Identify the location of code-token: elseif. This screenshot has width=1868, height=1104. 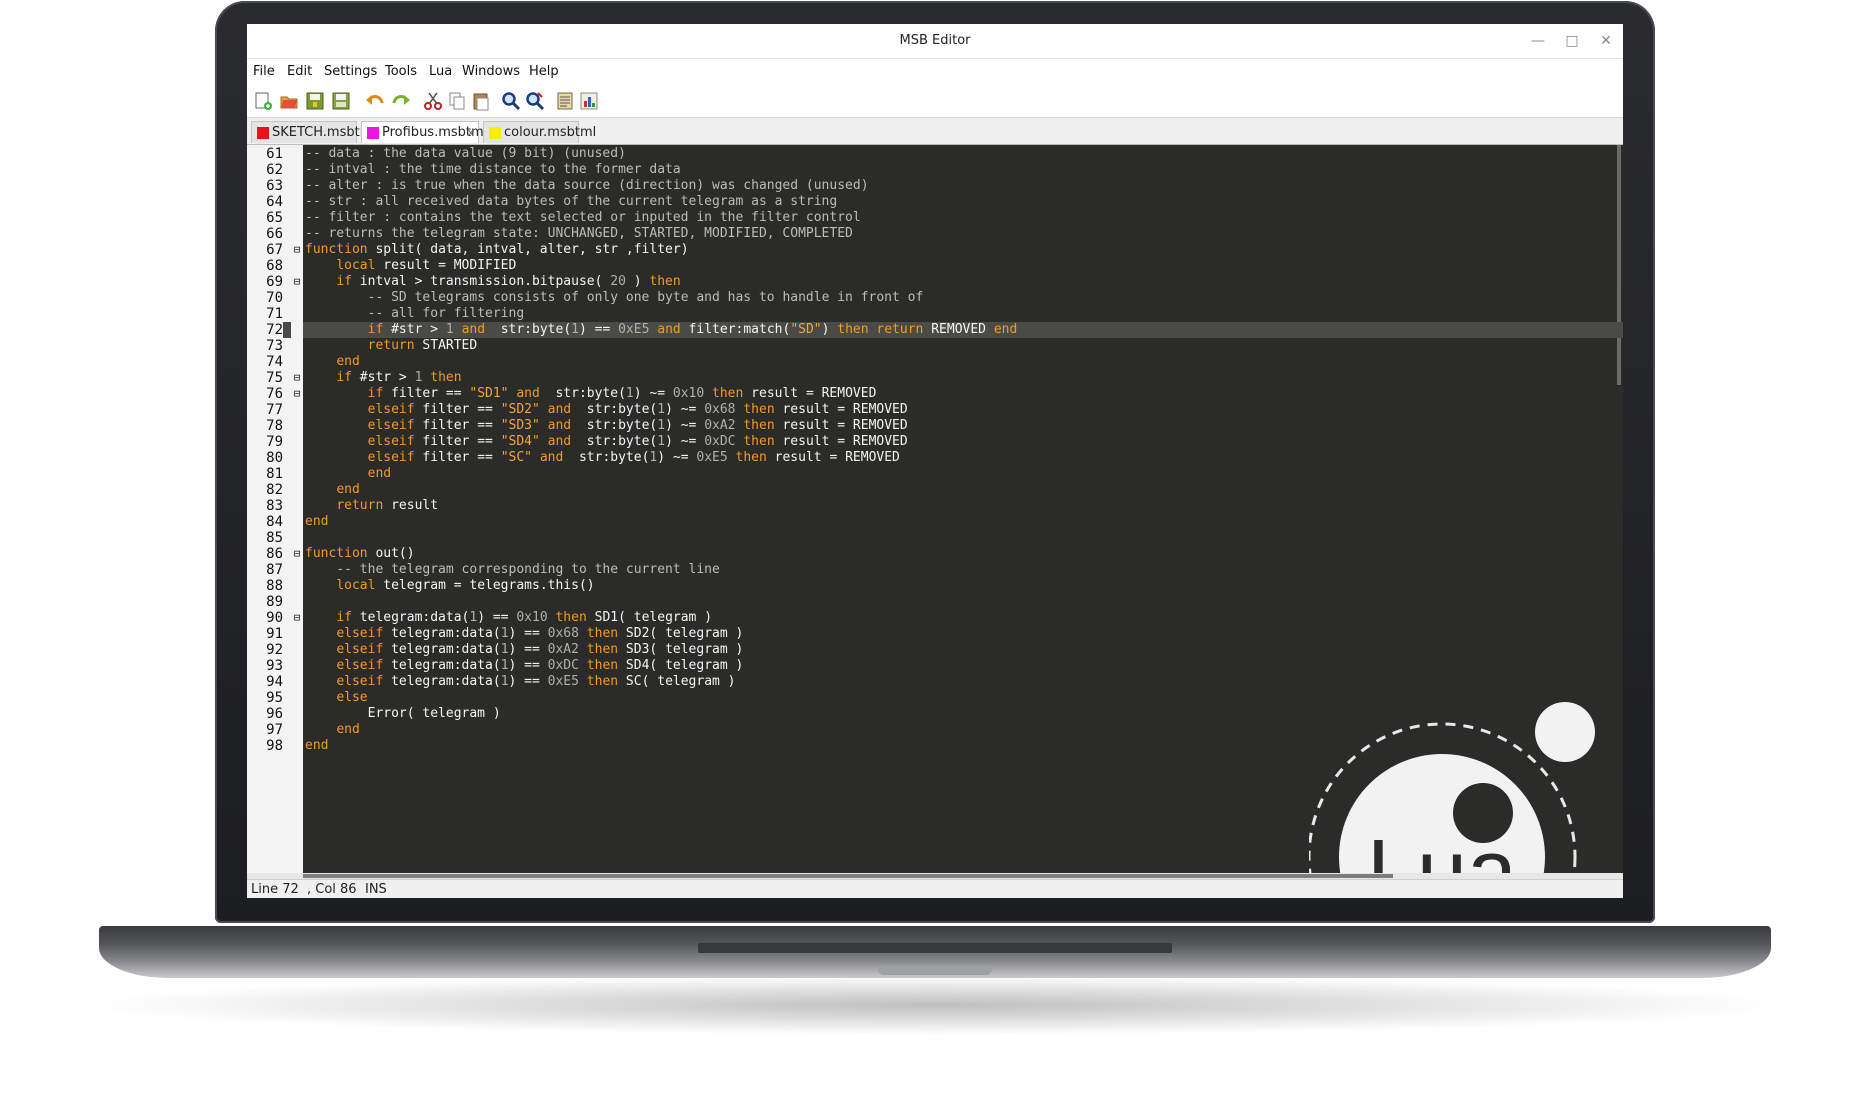
(391, 409).